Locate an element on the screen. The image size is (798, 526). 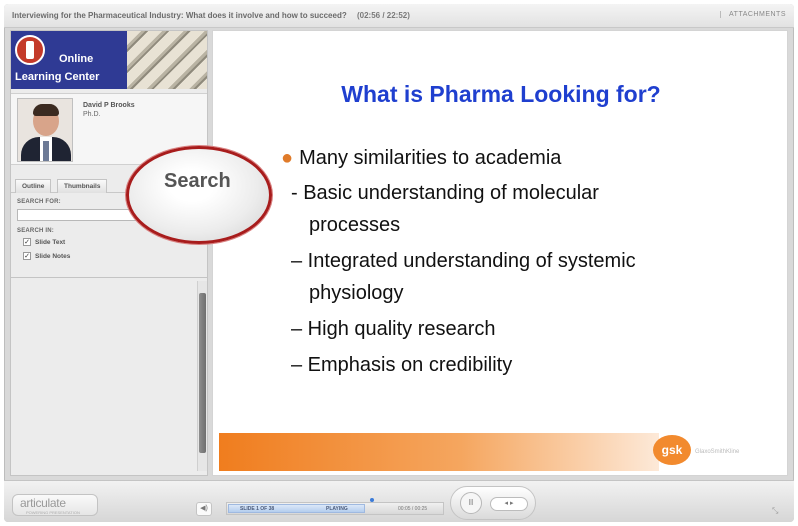
gsk-logo: gsk is located at coordinates (672, 450).